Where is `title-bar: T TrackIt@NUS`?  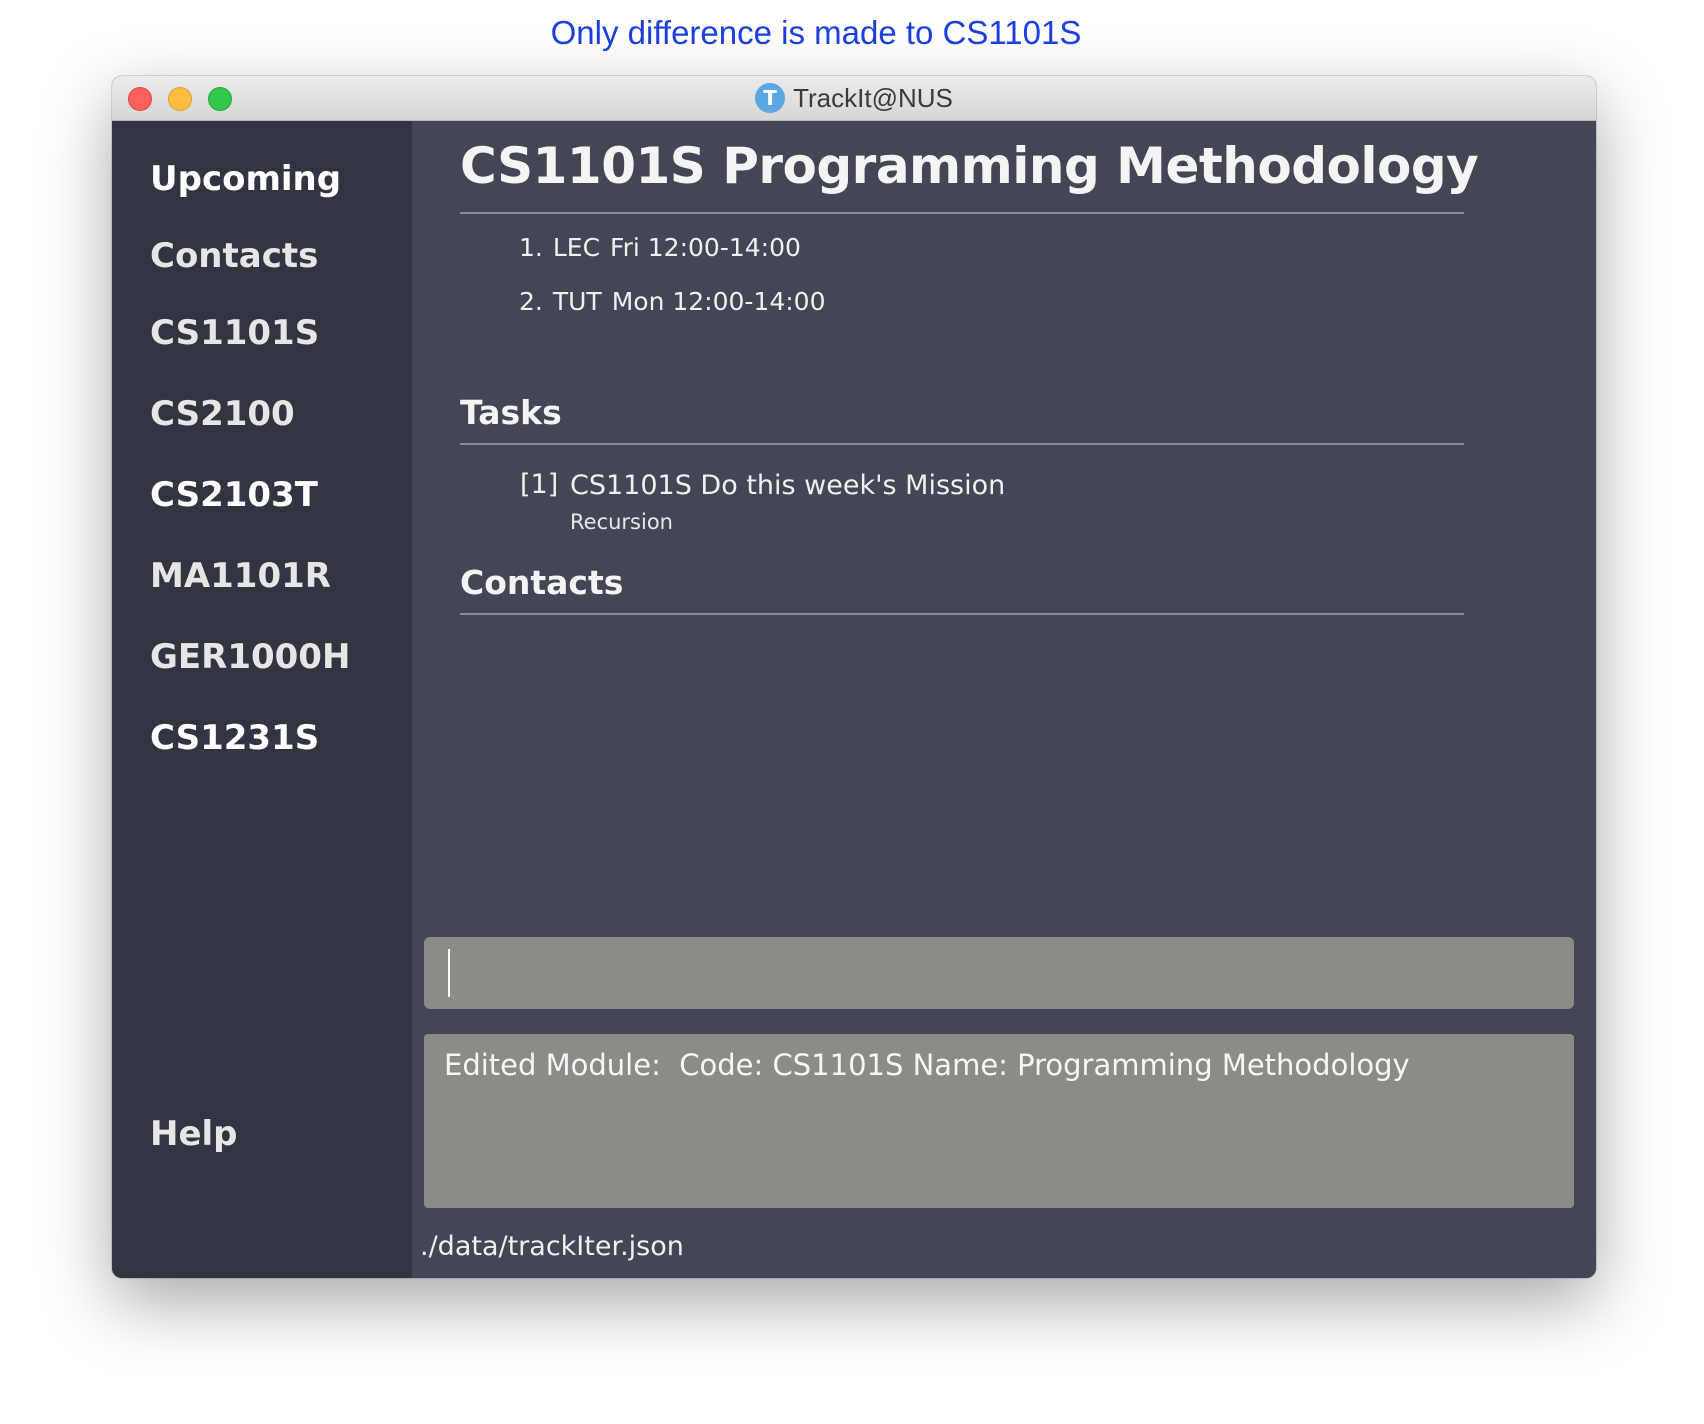
title-bar: T TrackIt@NUS is located at coordinates (854, 98).